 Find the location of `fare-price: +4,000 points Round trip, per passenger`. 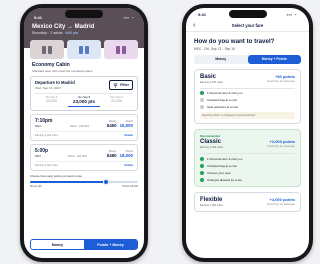

fare-price: +4,000 points Round trip, per passenger is located at coordinates (281, 201).